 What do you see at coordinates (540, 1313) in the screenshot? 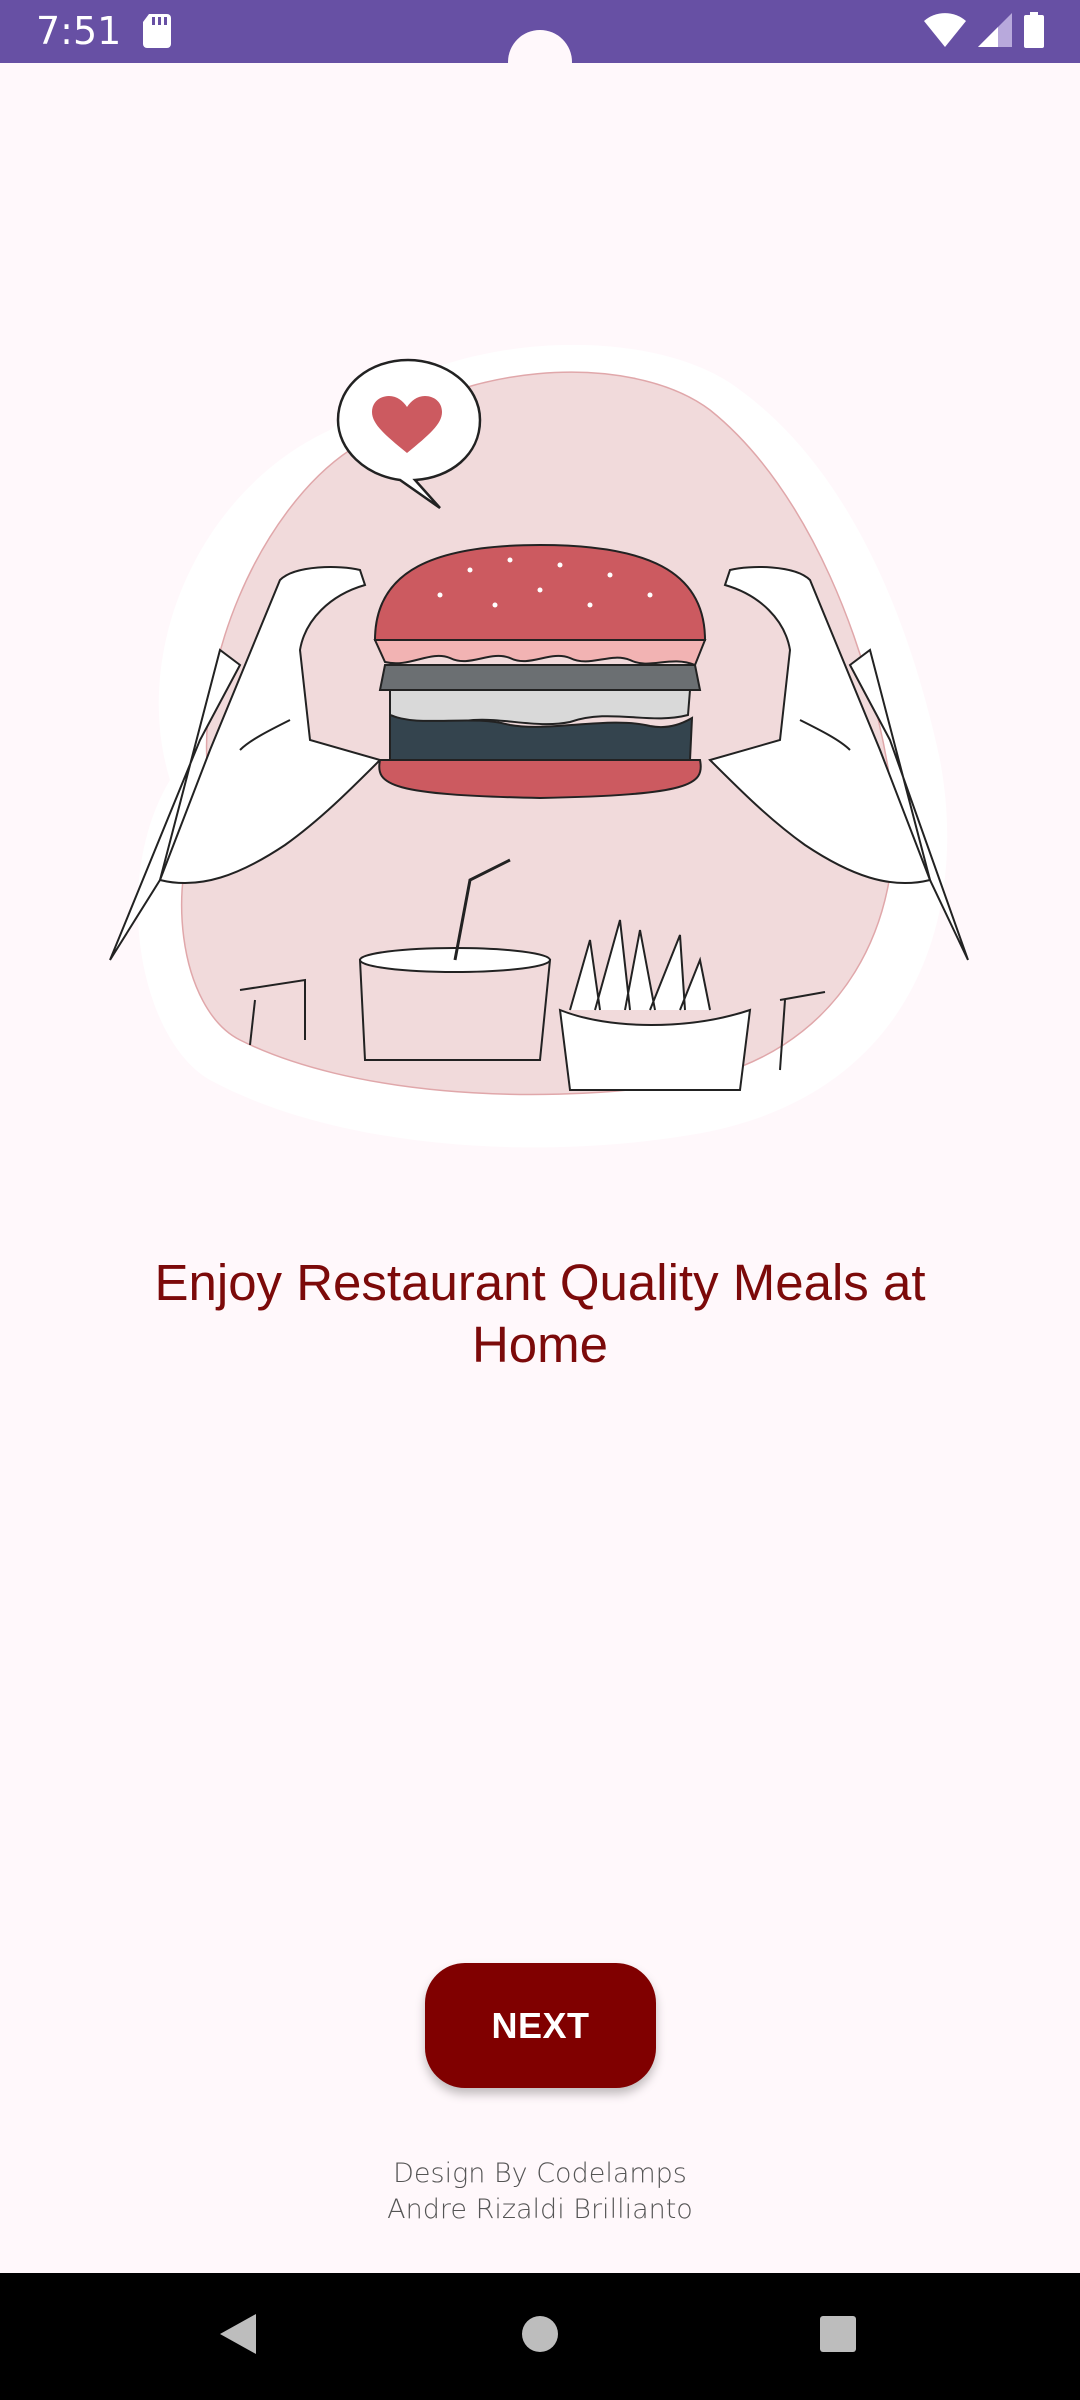
I see `onboarding-headline: Enjoy Restaurant Quality Meals at Home` at bounding box center [540, 1313].